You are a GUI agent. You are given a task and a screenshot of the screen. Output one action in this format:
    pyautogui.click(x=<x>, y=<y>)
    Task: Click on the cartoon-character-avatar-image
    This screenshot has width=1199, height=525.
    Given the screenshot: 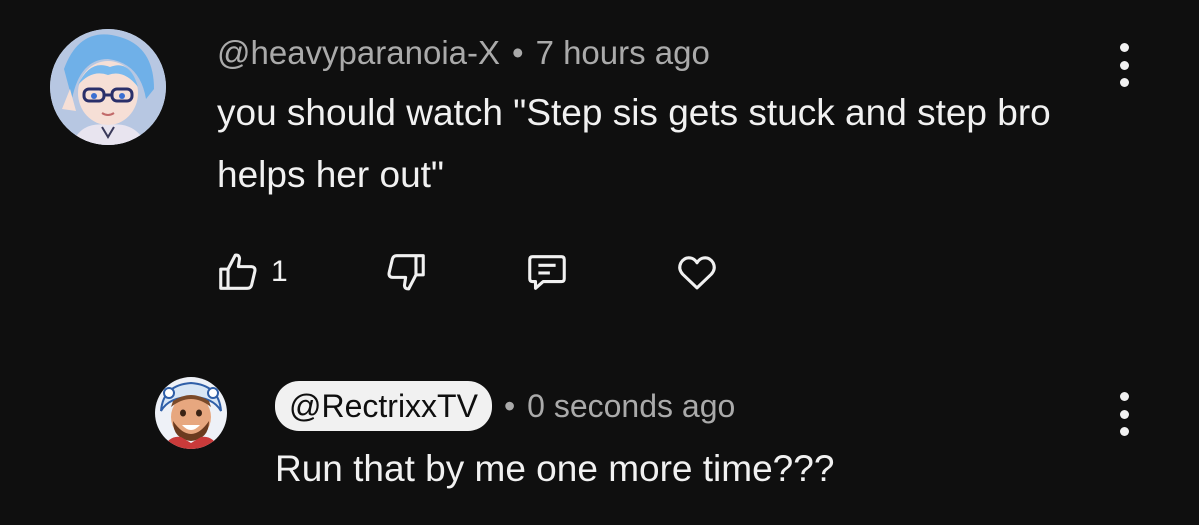 What is the action you would take?
    pyautogui.click(x=191, y=413)
    